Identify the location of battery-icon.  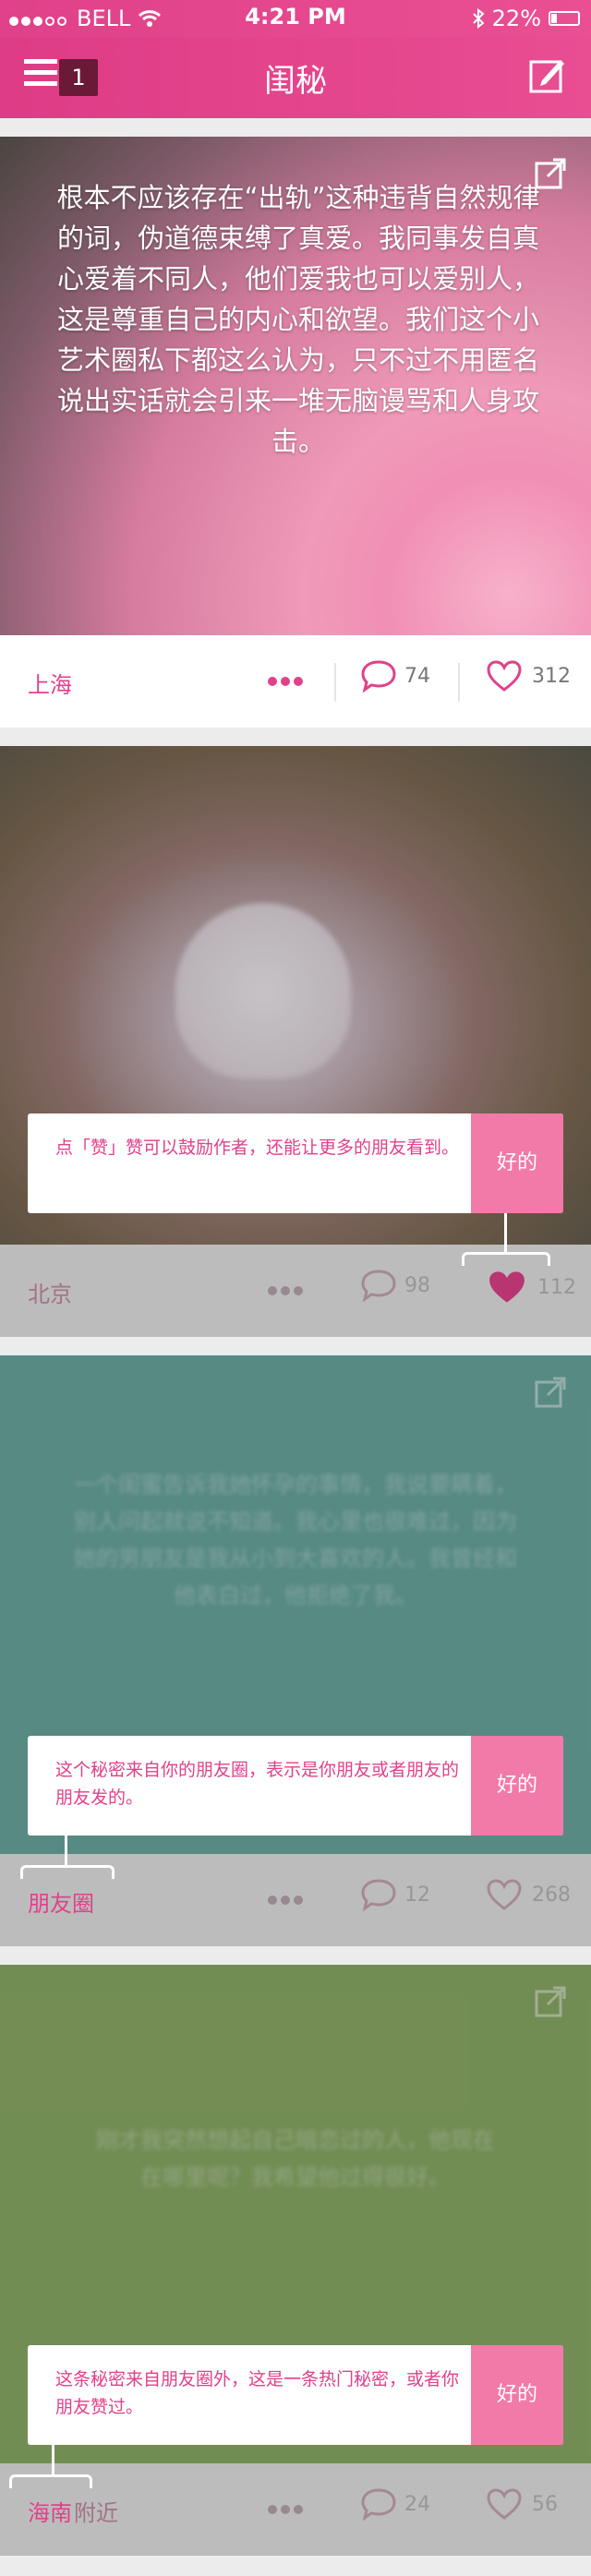
(564, 18).